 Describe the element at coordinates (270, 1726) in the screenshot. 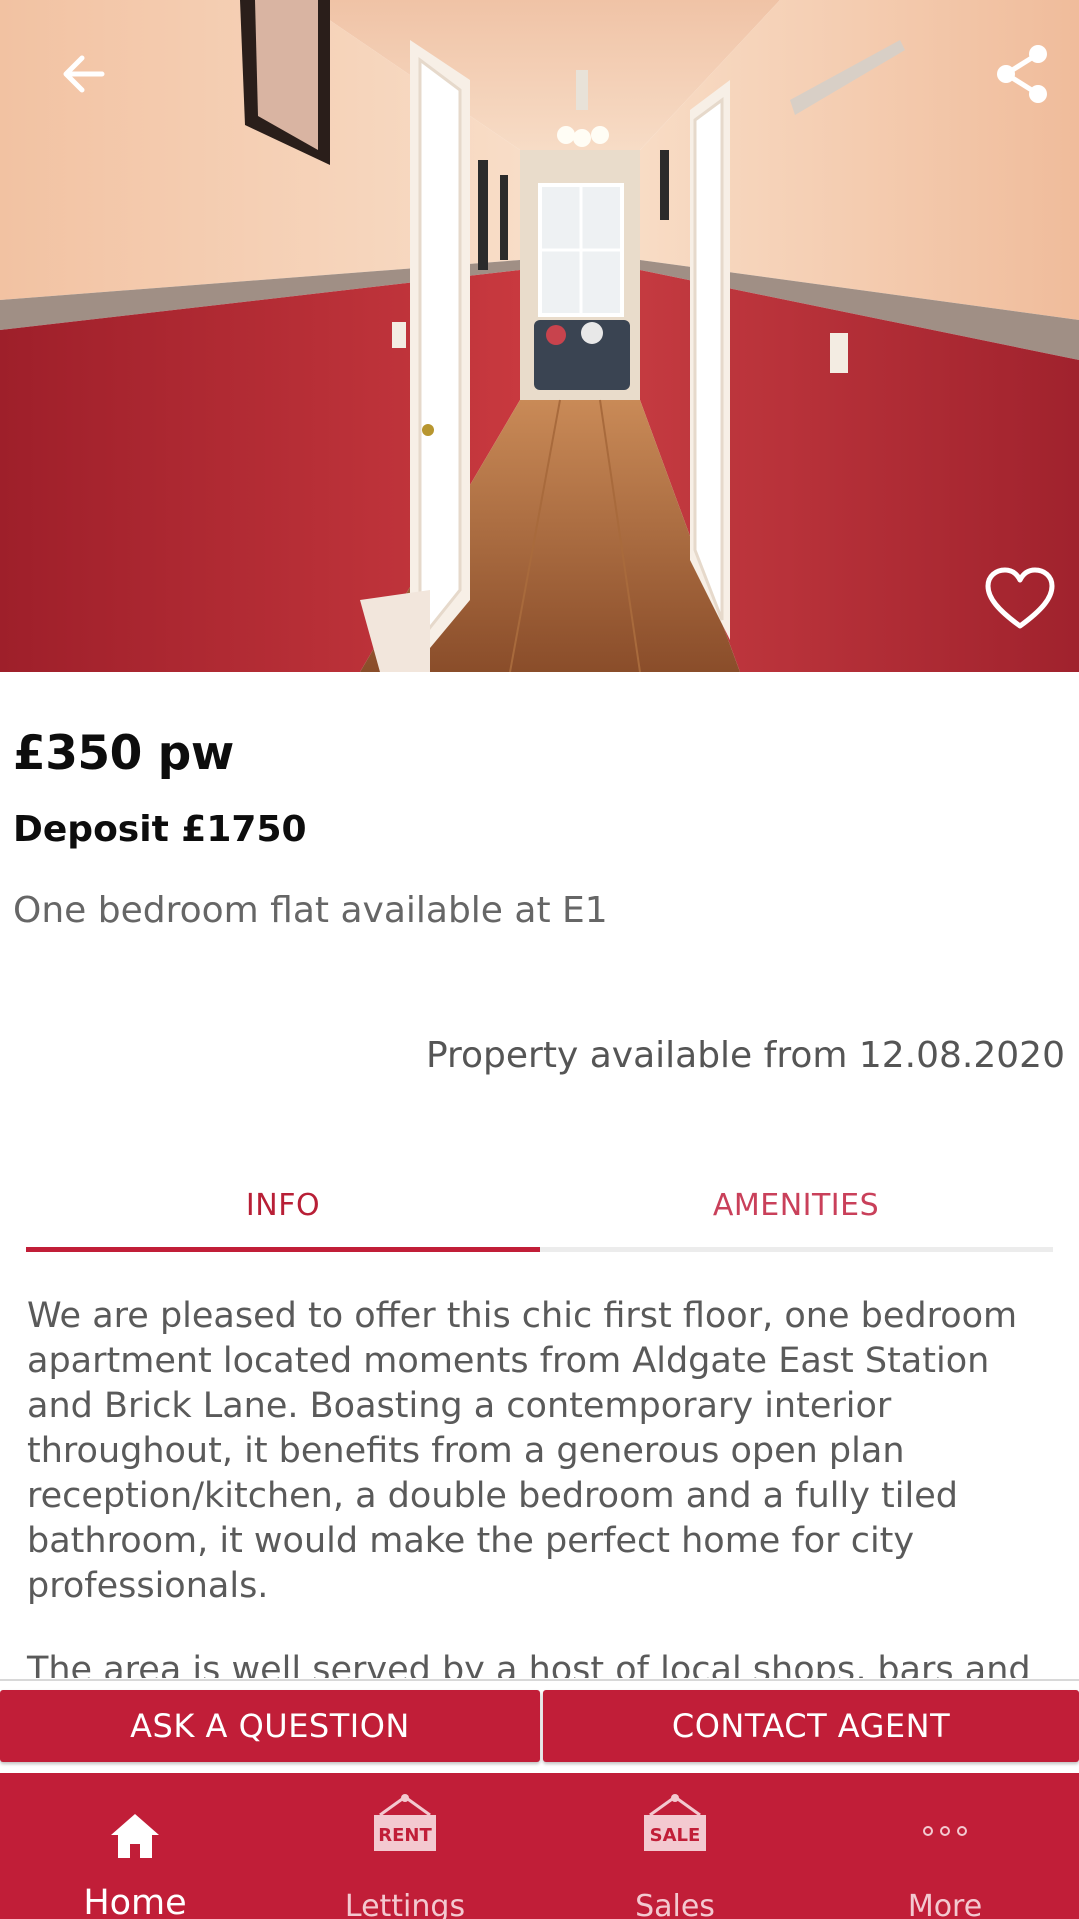

I see `ask-question-button: ASK A QUESTION` at that location.